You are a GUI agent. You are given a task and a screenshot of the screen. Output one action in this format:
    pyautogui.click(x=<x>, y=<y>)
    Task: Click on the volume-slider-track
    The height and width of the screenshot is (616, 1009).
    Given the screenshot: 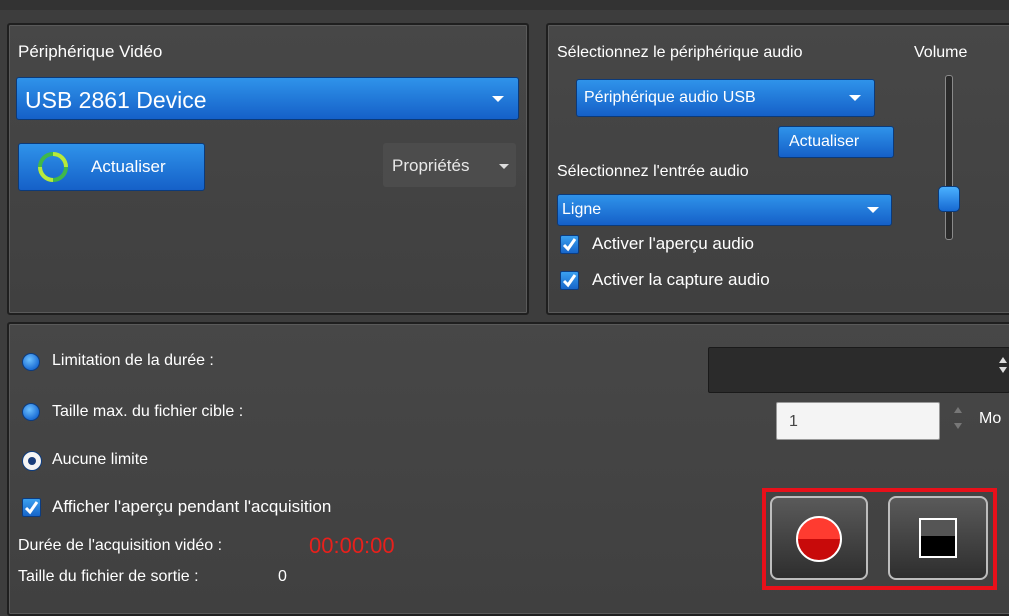 What is the action you would take?
    pyautogui.click(x=949, y=157)
    